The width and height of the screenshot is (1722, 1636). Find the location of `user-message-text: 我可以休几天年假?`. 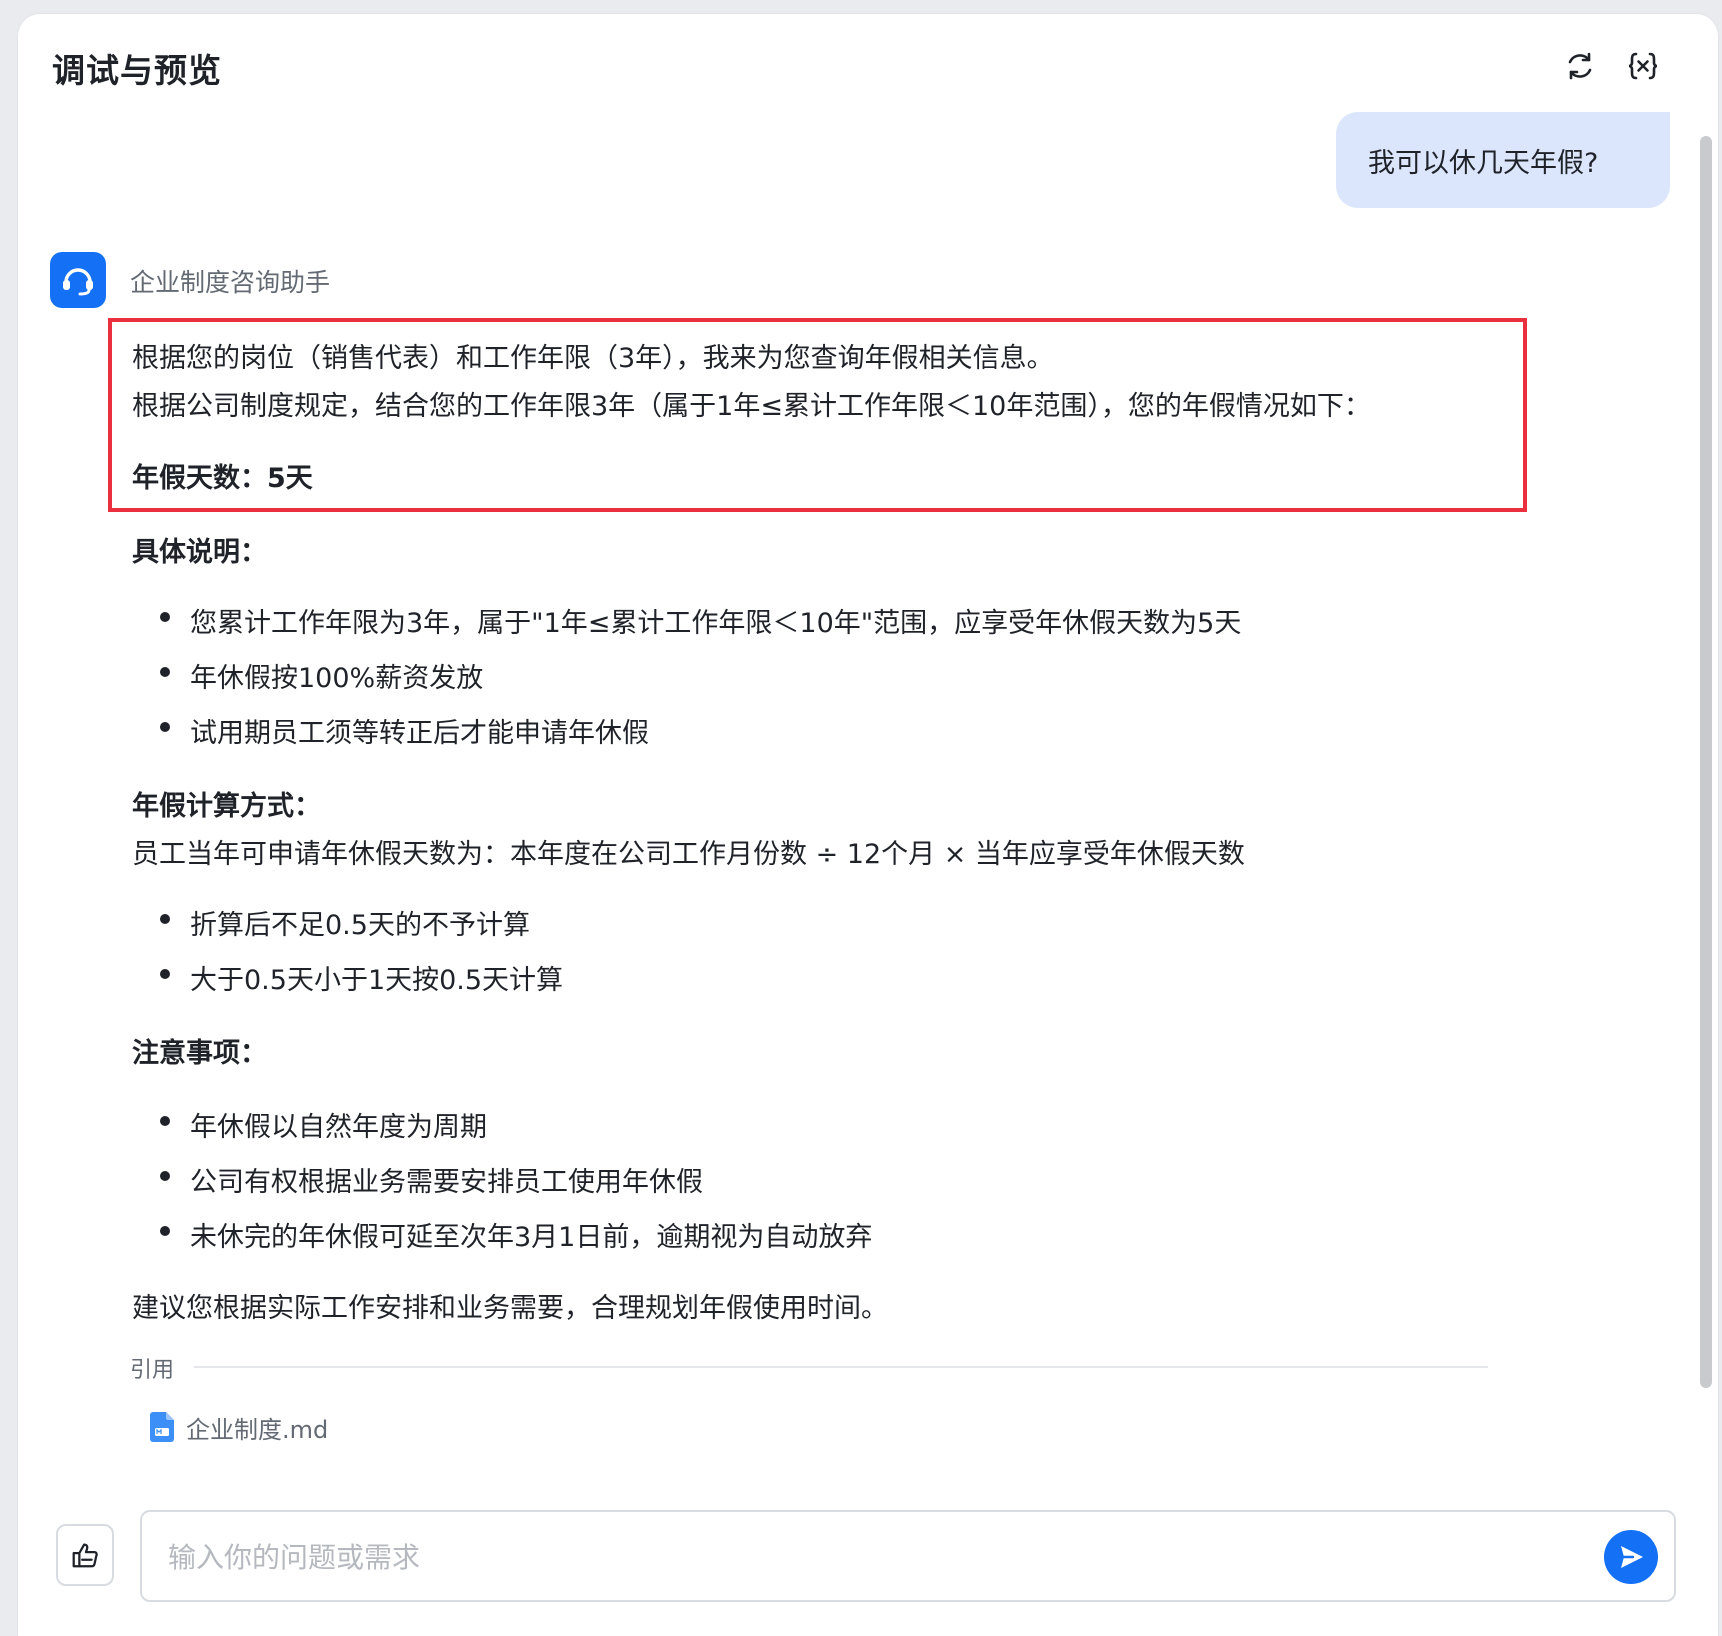

user-message-text: 我可以休几天年假? is located at coordinates (1483, 163).